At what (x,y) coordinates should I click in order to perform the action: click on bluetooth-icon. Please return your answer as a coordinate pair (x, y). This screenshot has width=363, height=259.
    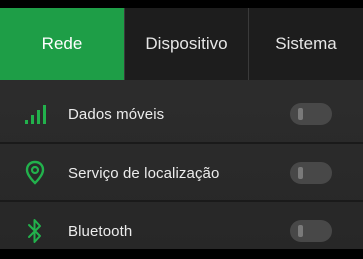
    Looking at the image, I should click on (35, 231).